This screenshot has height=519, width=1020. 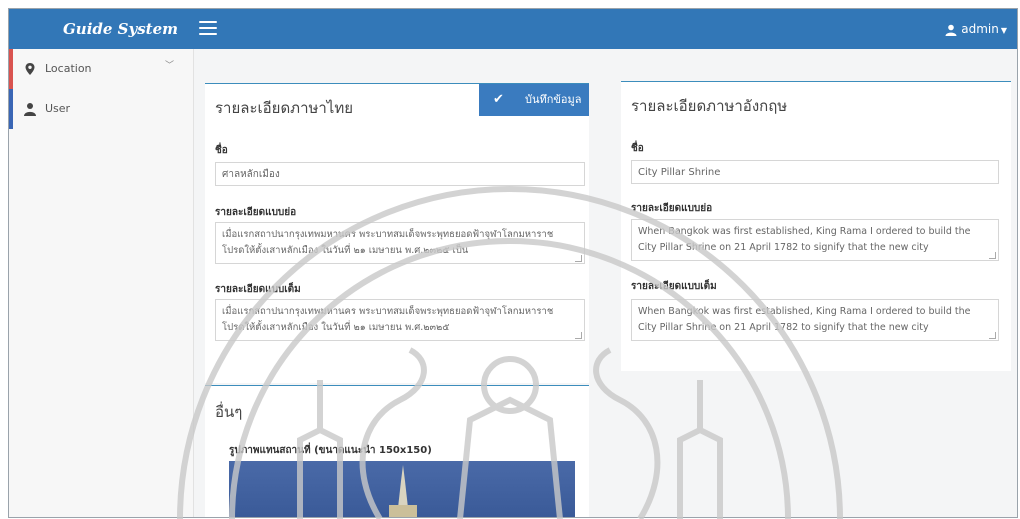 What do you see at coordinates (397, 406) in the screenshot?
I see `panel-header: อื่นๆ` at bounding box center [397, 406].